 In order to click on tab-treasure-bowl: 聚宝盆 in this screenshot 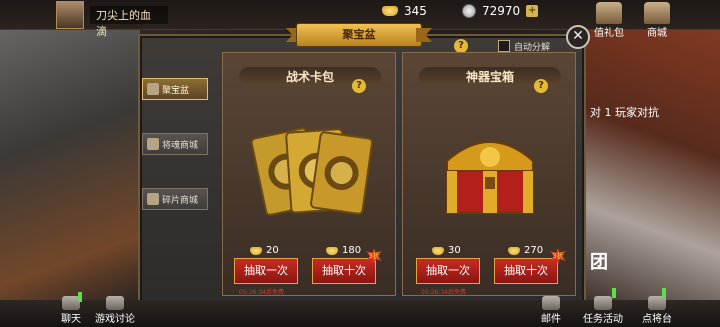, I will do `click(175, 89)`.